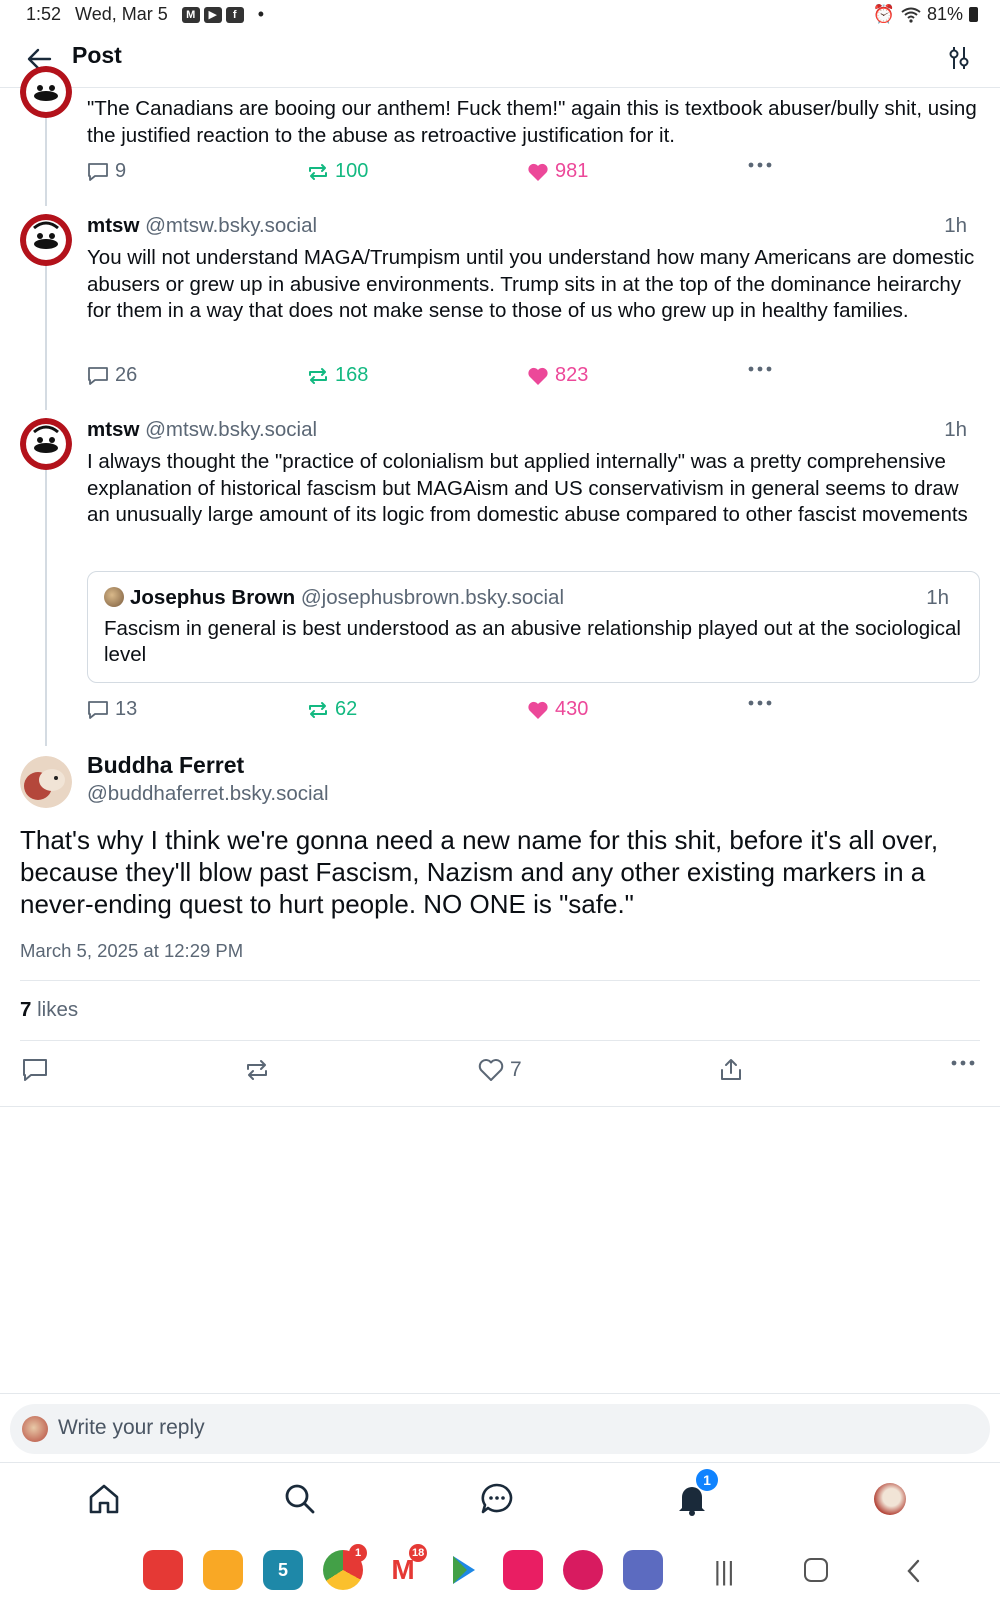 Image resolution: width=1000 pixels, height=1600 pixels. What do you see at coordinates (500, 59) in the screenshot?
I see `top-header: Post` at bounding box center [500, 59].